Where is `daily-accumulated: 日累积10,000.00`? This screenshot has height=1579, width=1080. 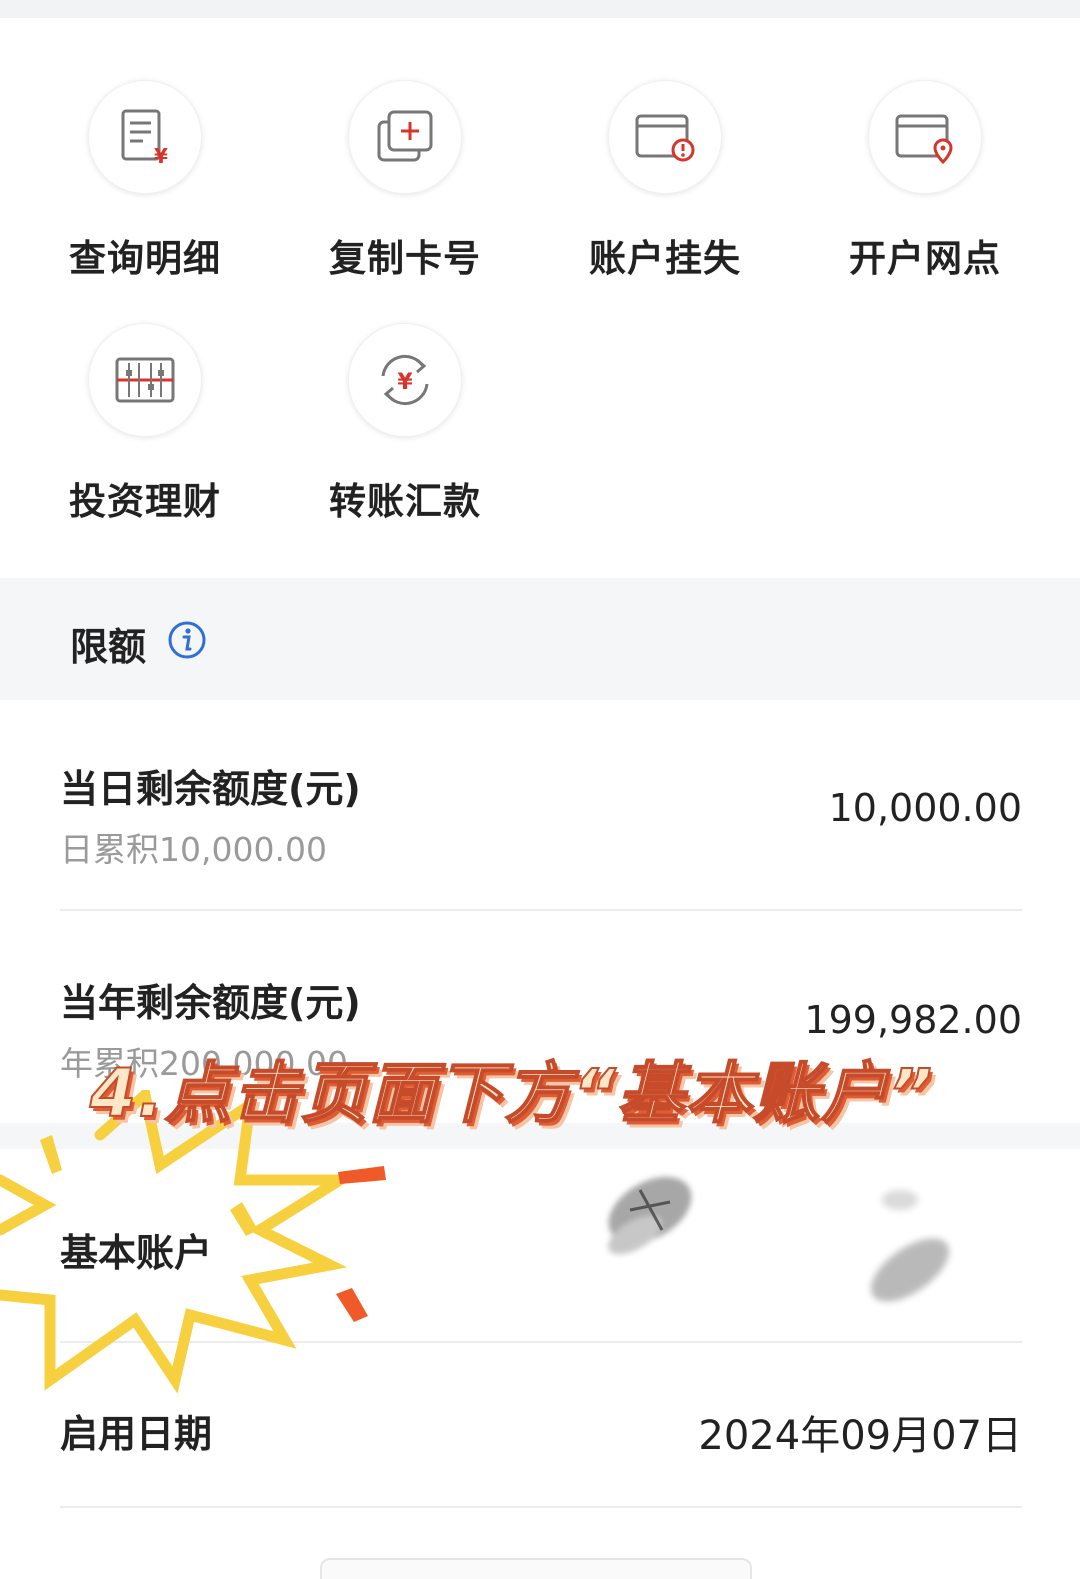 daily-accumulated: 日累积10,000.00 is located at coordinates (193, 849).